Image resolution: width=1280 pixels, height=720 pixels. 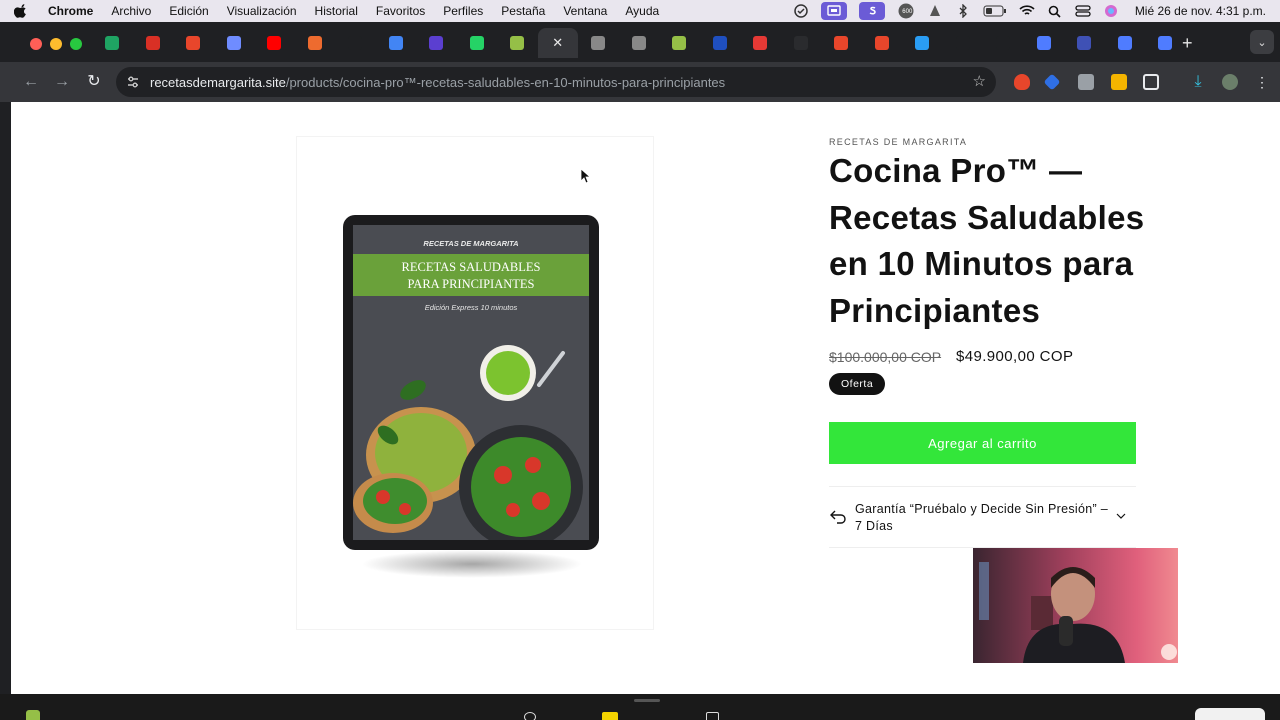 I want to click on download-icon: ⤓, so click(x=1198, y=82).